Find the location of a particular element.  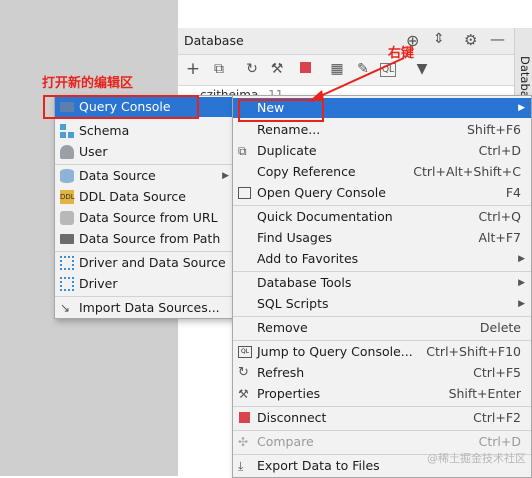

watermark: @稀土掘金技术社区 is located at coordinates (476, 458).